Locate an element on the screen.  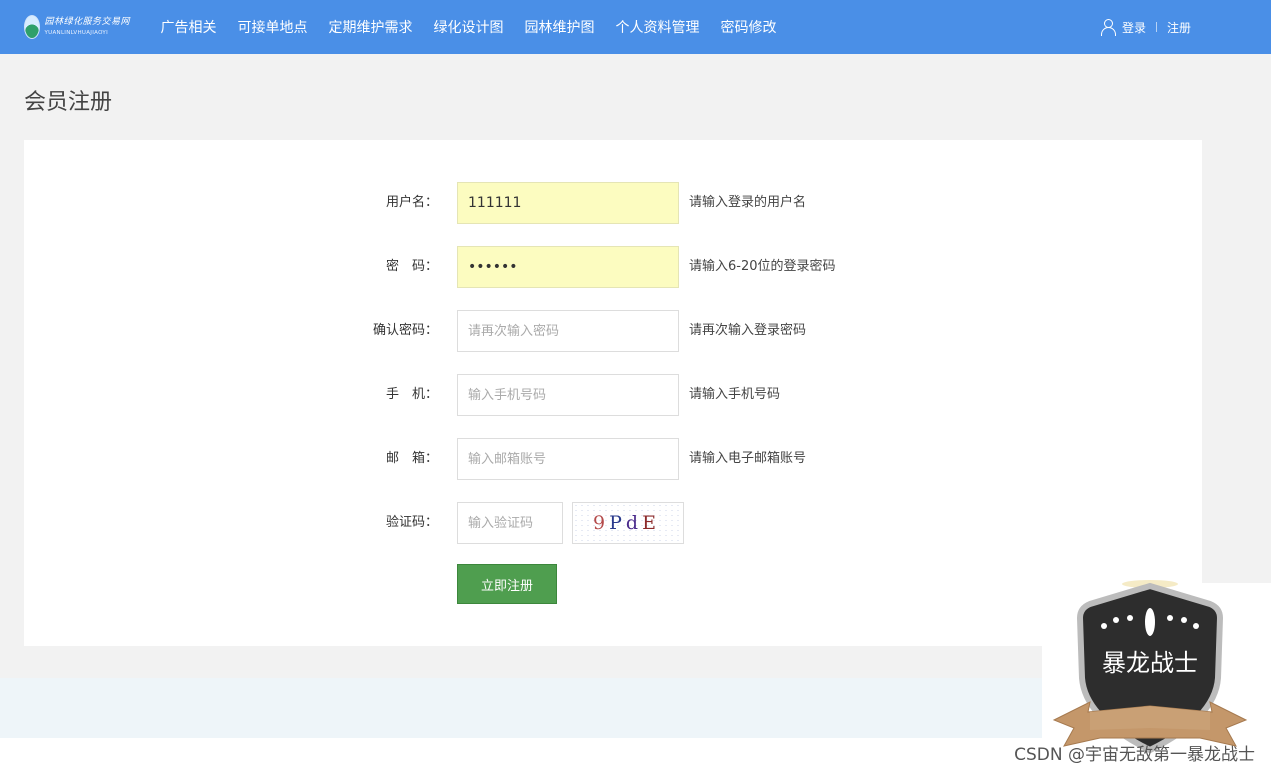
nav-order-locations: 可接单地点 is located at coordinates (272, 27).